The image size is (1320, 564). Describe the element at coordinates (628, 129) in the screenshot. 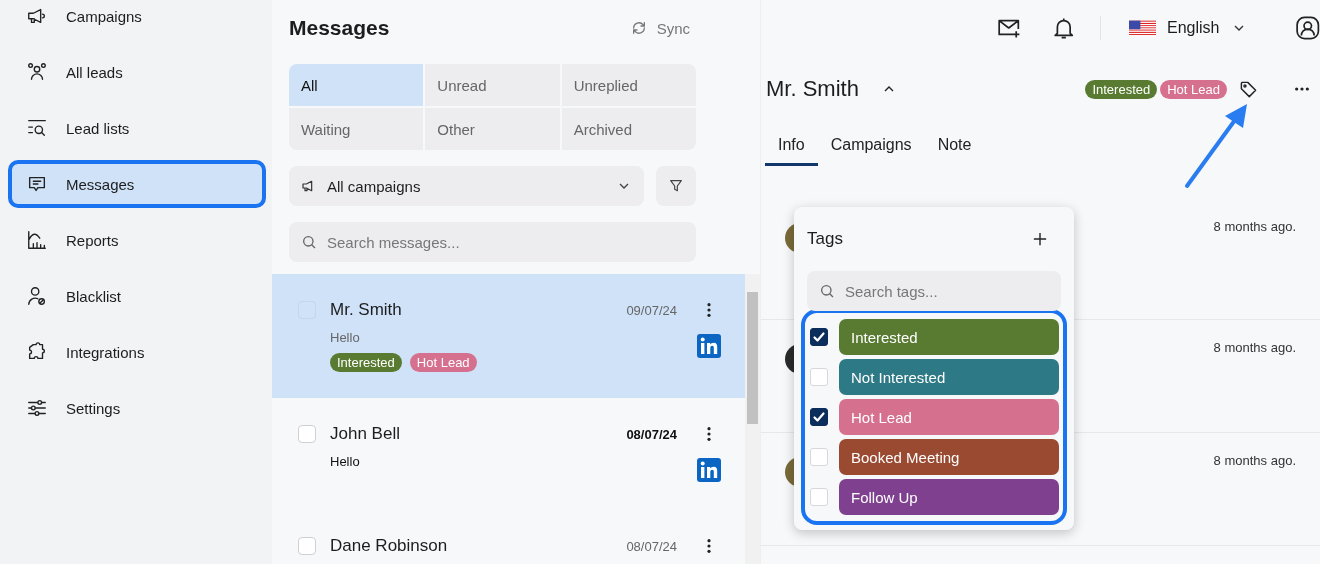

I see `filter-tab: Archived` at that location.